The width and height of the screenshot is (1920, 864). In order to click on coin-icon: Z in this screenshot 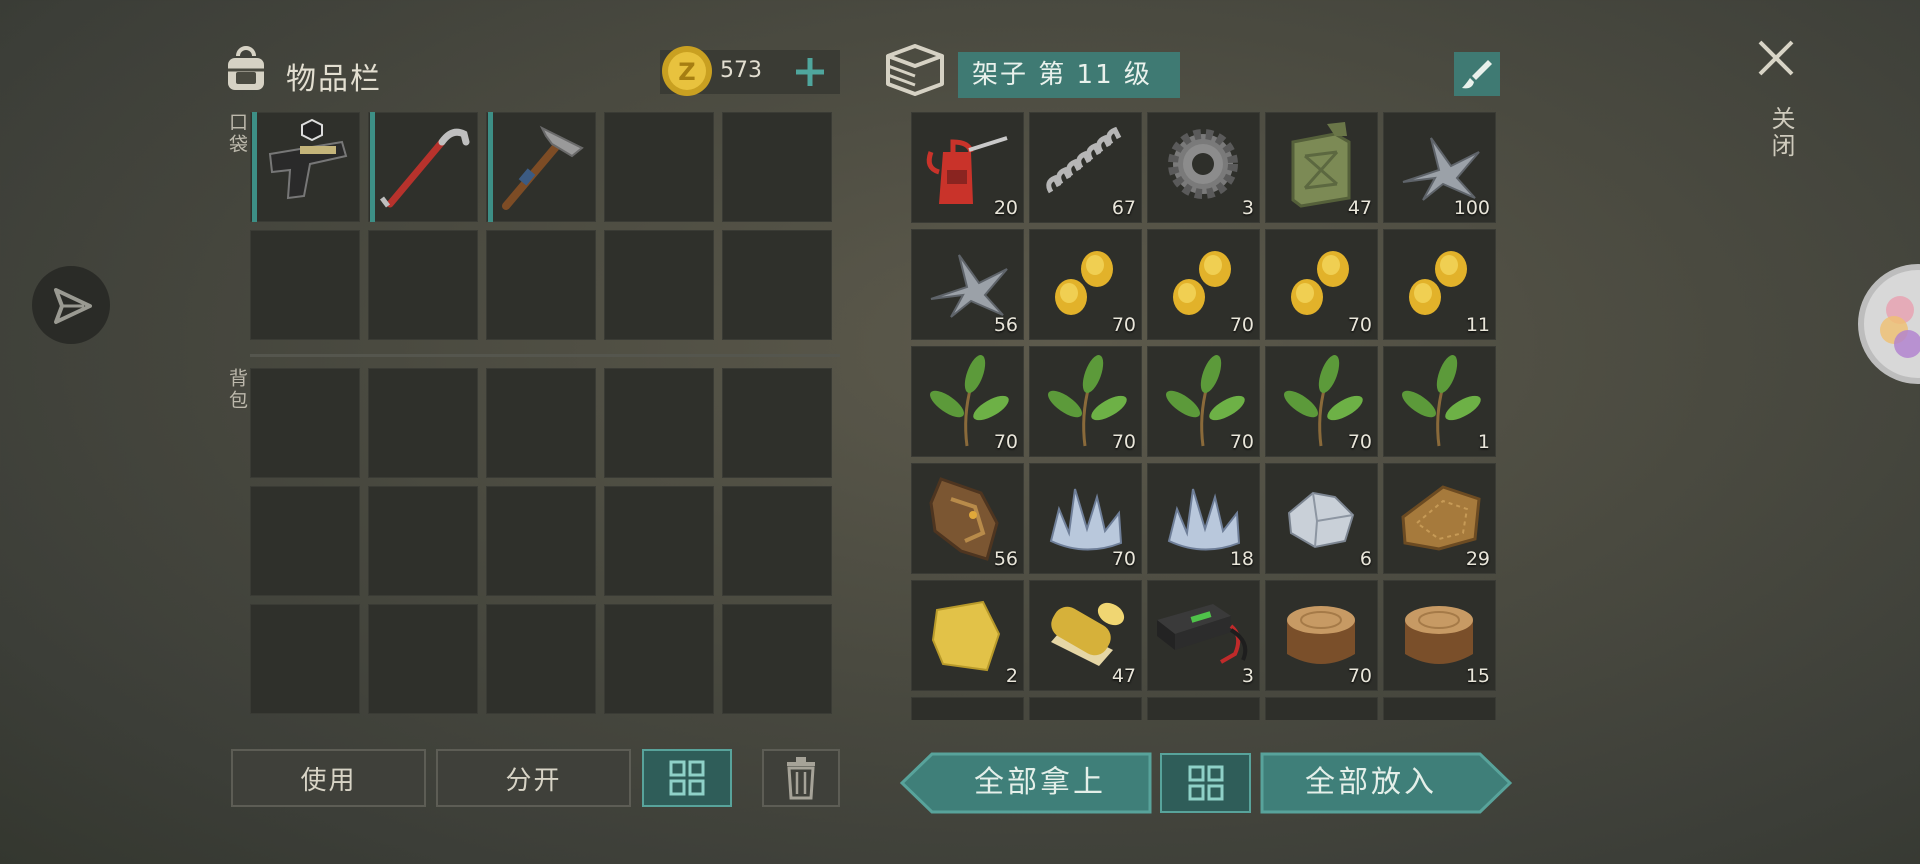, I will do `click(687, 71)`.